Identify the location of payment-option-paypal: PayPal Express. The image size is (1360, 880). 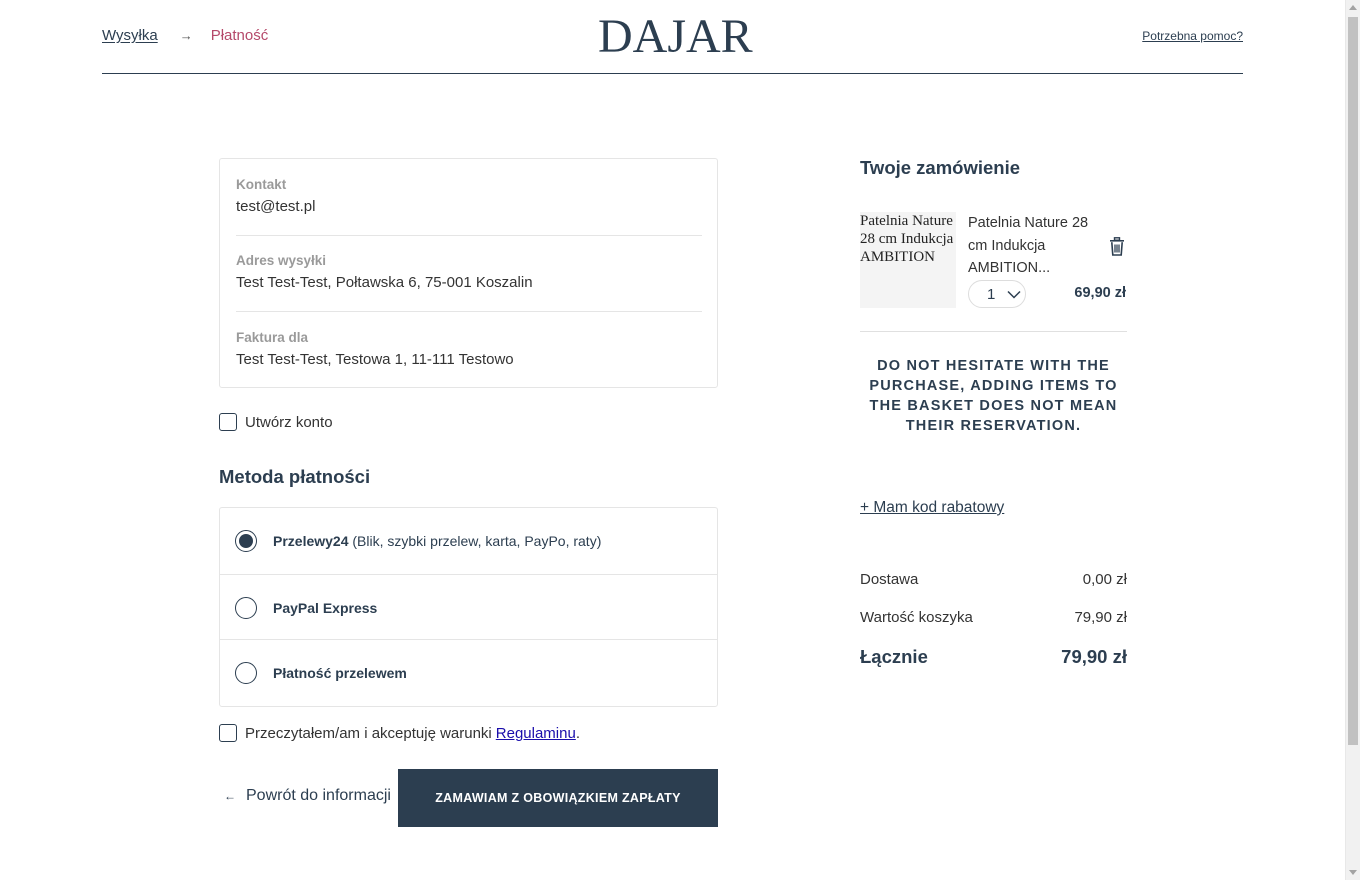
(468, 607).